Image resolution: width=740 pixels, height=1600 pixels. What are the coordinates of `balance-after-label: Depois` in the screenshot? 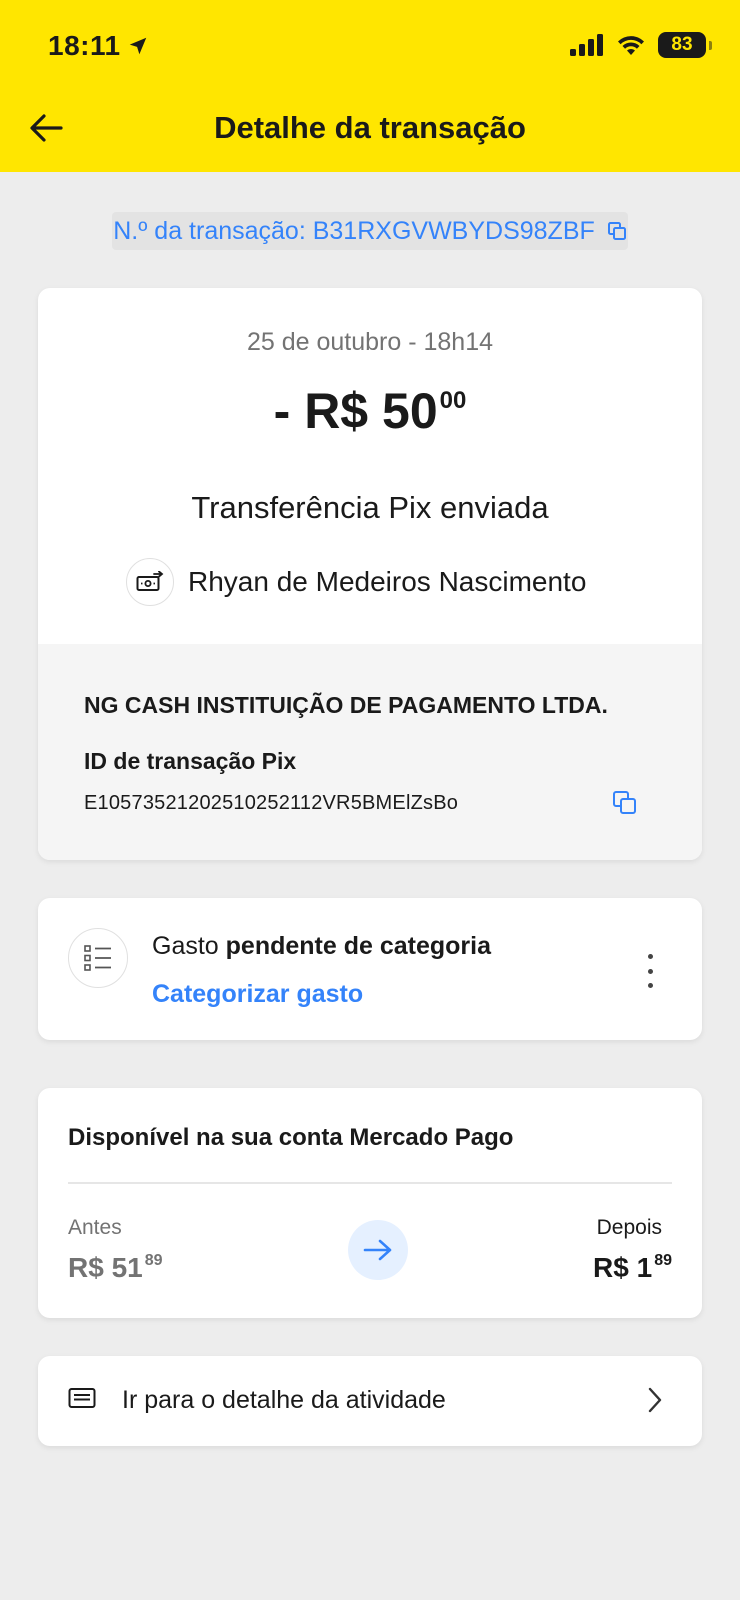 It's located at (629, 1227).